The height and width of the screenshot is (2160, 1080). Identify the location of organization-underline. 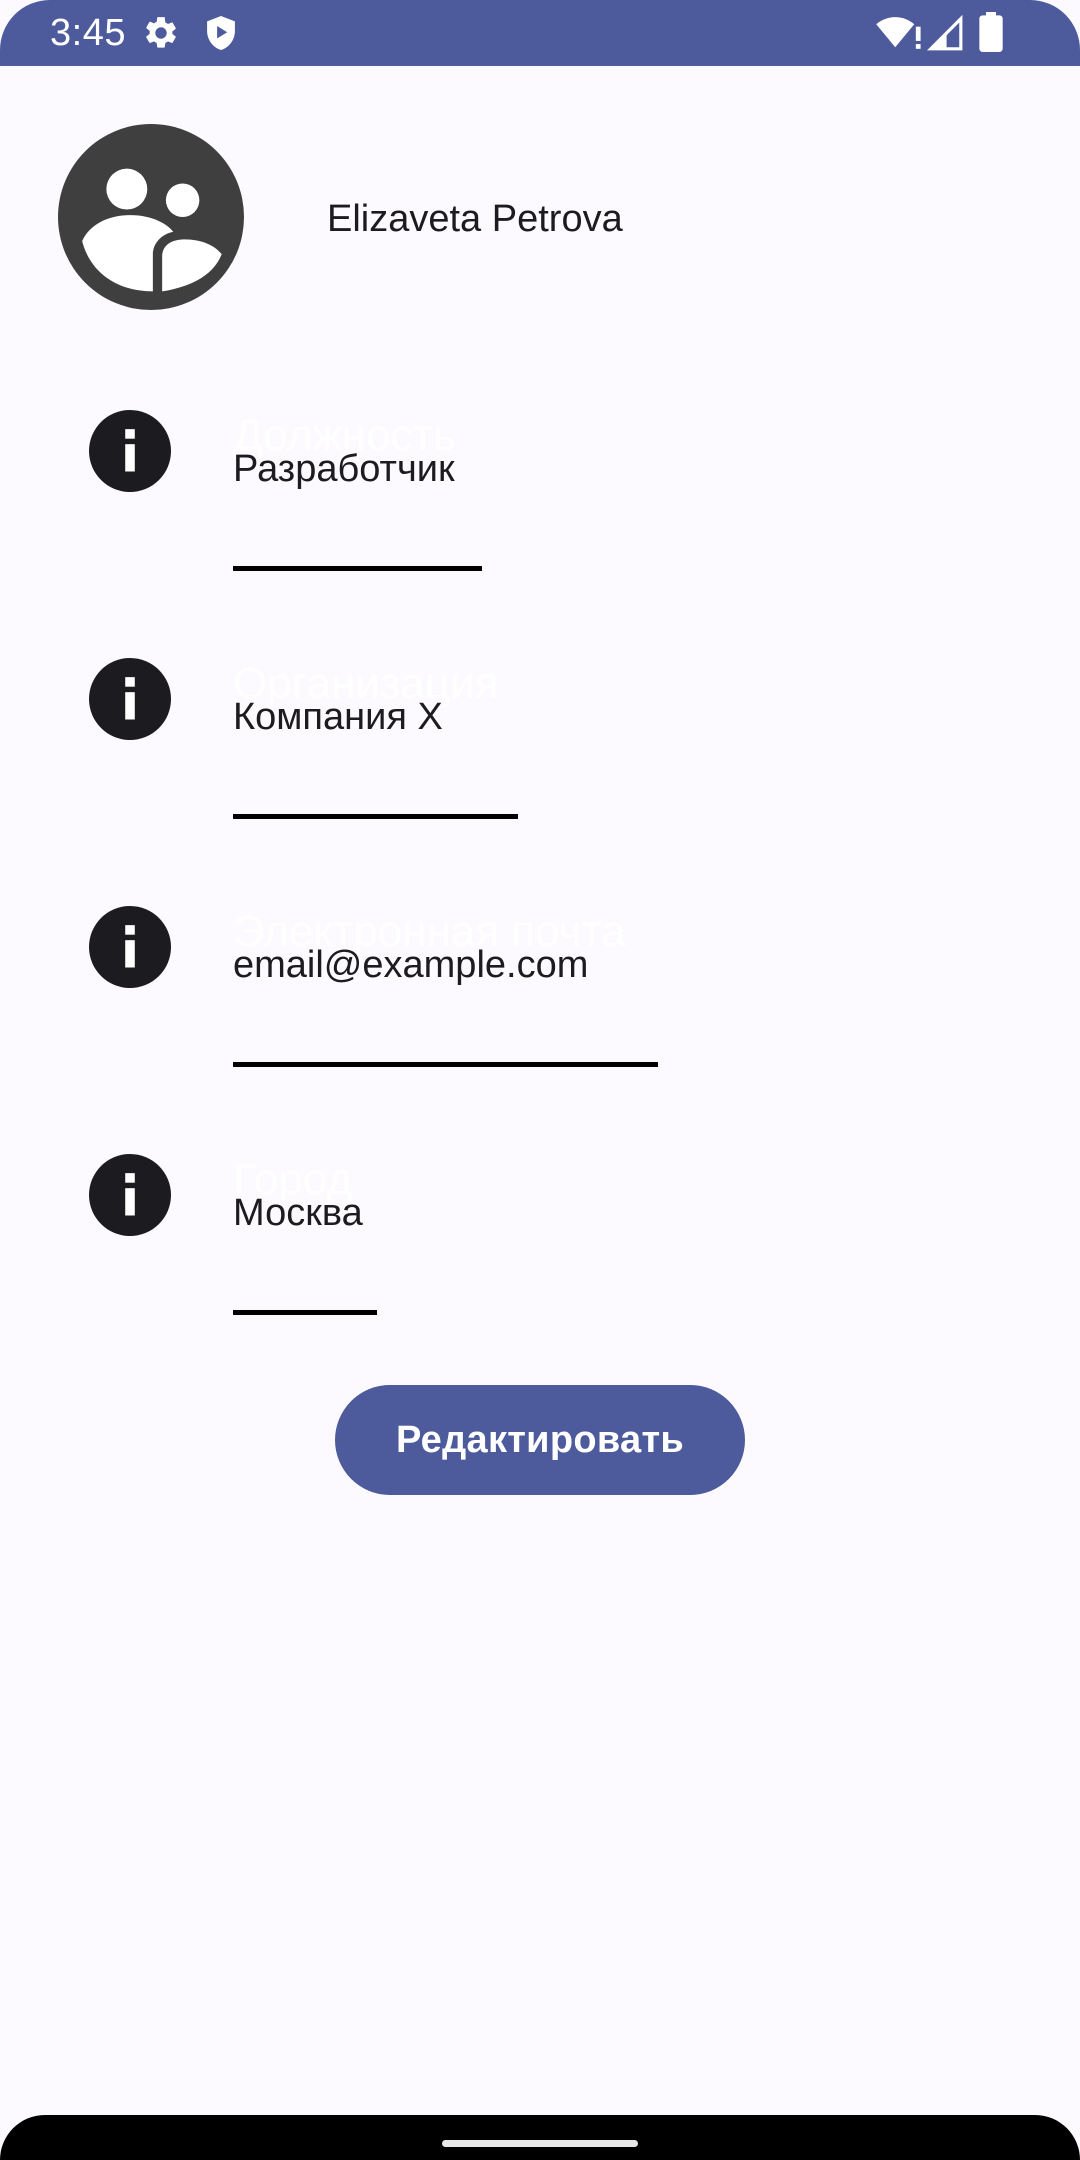
(375, 816).